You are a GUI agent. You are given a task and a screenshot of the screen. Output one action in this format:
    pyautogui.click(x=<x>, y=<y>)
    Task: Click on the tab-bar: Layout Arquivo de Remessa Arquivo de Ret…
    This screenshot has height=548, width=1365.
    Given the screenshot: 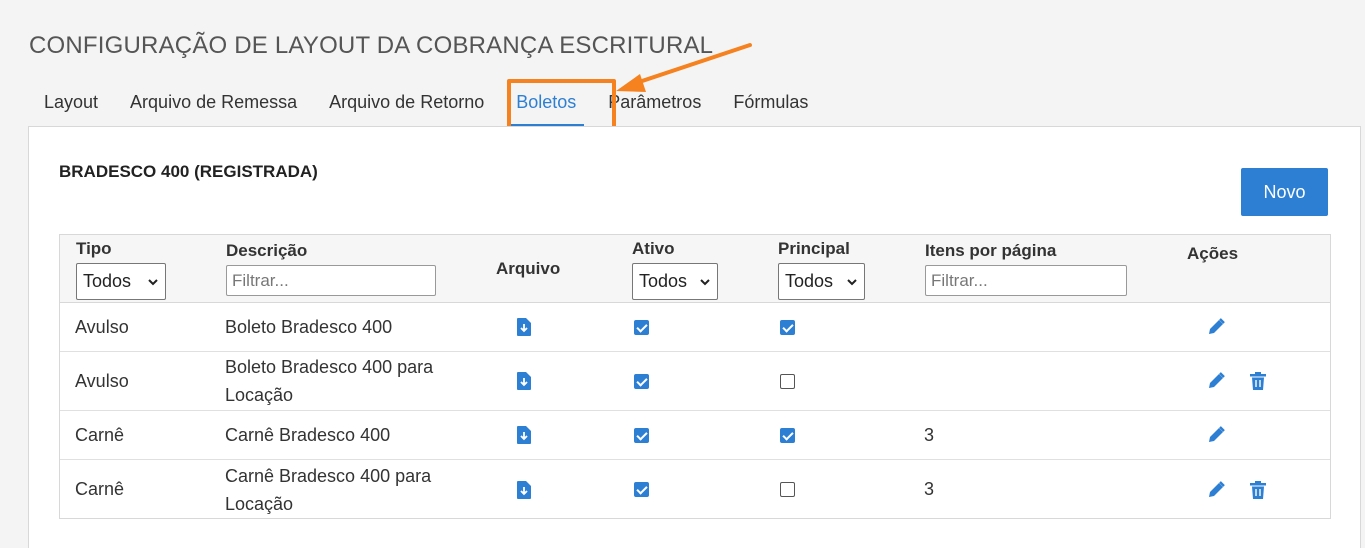 What is the action you would take?
    pyautogui.click(x=426, y=106)
    